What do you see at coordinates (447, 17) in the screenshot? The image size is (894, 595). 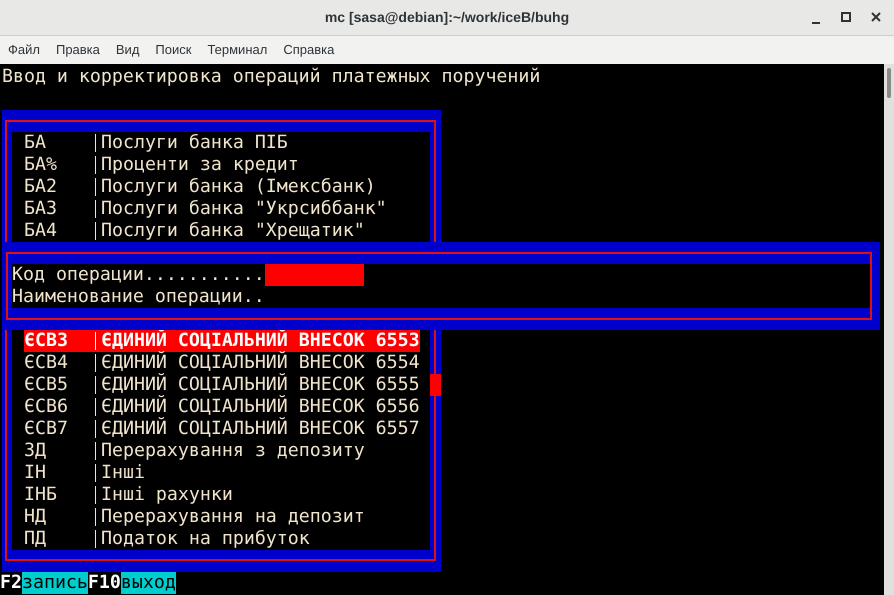 I see `window-title: mc [sasa@debian]:~/work/iceB/buhg` at bounding box center [447, 17].